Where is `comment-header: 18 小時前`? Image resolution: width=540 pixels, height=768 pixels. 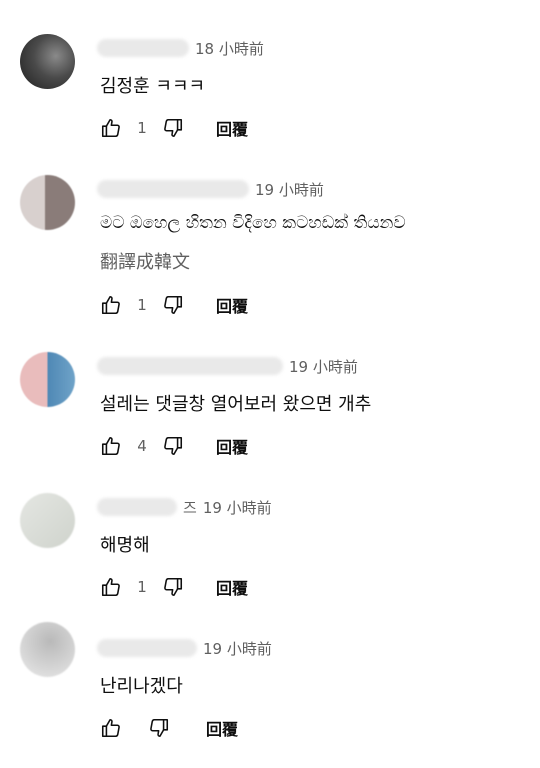 comment-header: 18 小時前 is located at coordinates (180, 48).